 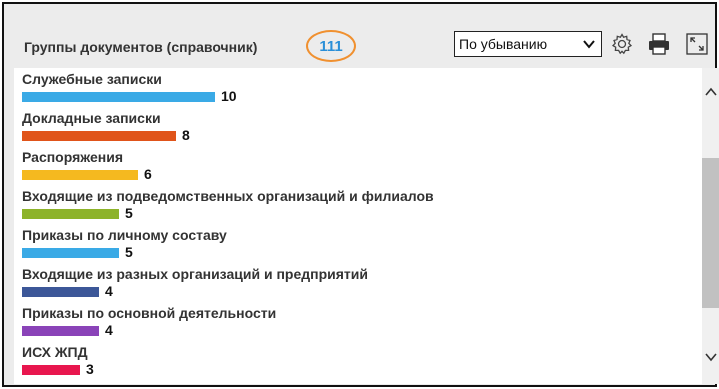 I want to click on bar-label: Приказы по основной деятельности, so click(x=149, y=313).